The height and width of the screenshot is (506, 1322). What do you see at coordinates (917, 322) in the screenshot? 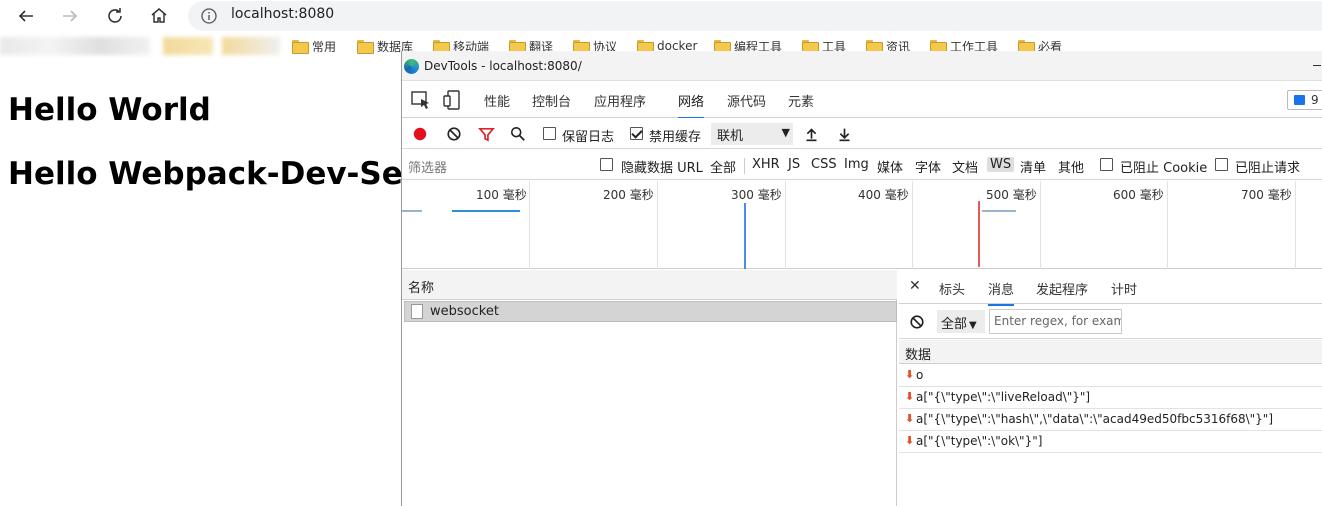
I see `clear-messages-icon` at bounding box center [917, 322].